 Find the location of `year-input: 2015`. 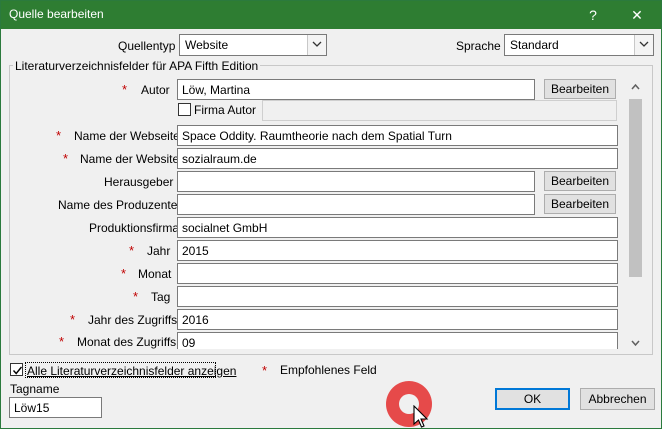

year-input: 2015 is located at coordinates (397, 250).